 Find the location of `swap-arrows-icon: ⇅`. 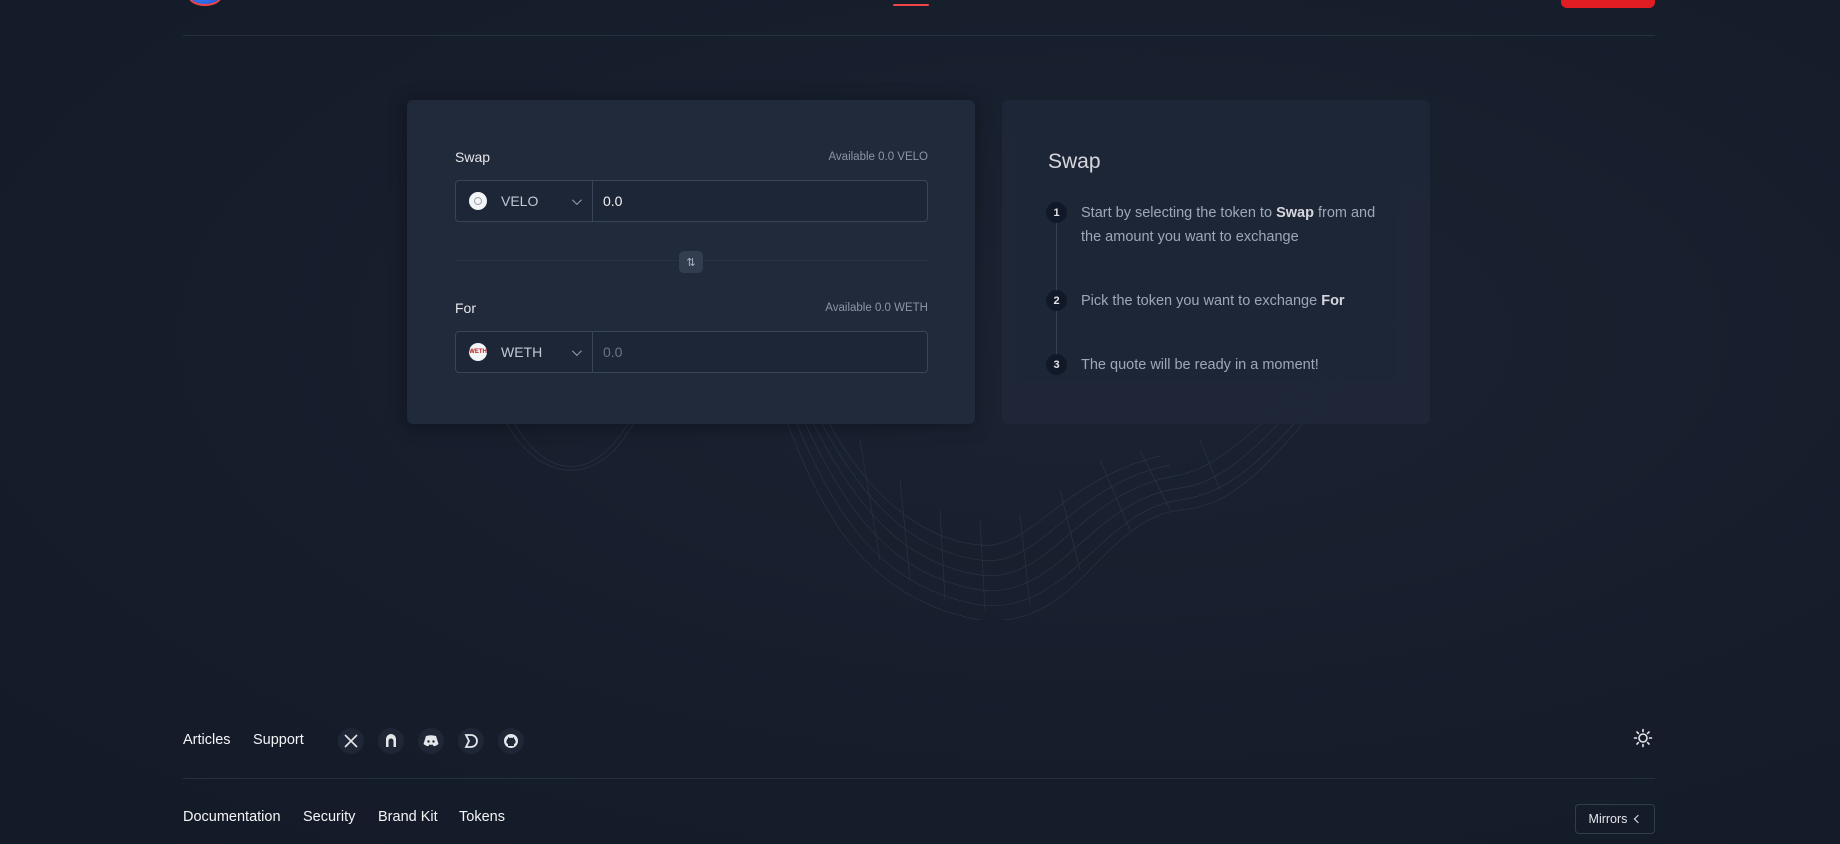

swap-arrows-icon: ⇅ is located at coordinates (691, 262).